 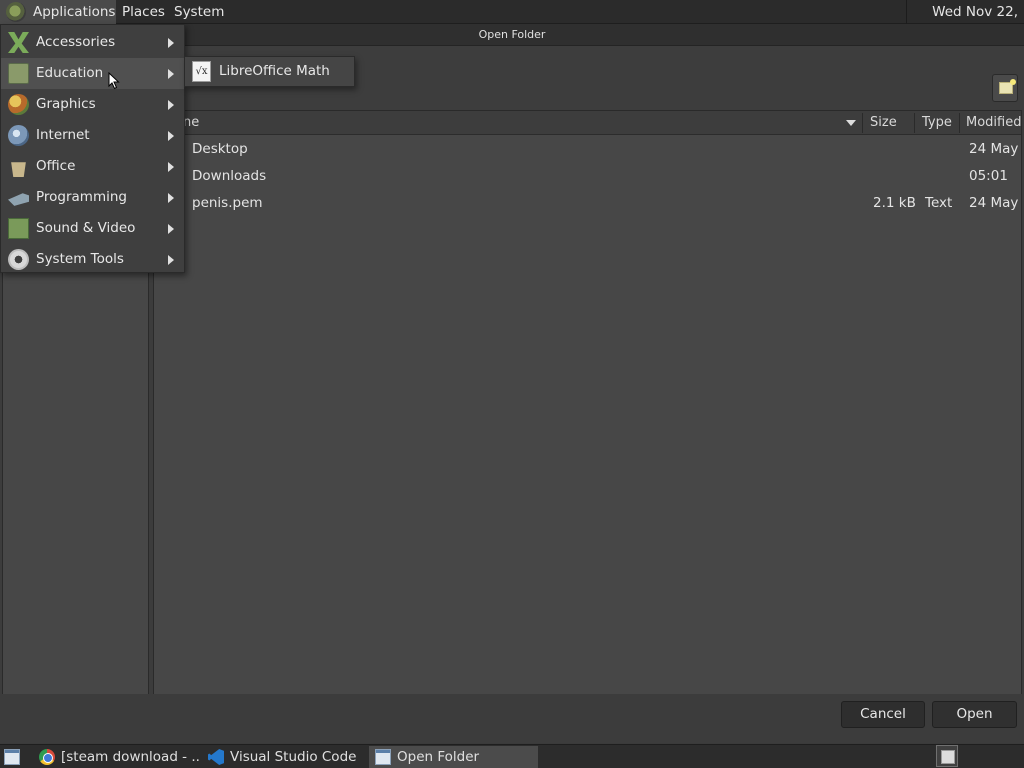 What do you see at coordinates (587, 123) in the screenshot?
I see `column-header: ne Size Type Modified` at bounding box center [587, 123].